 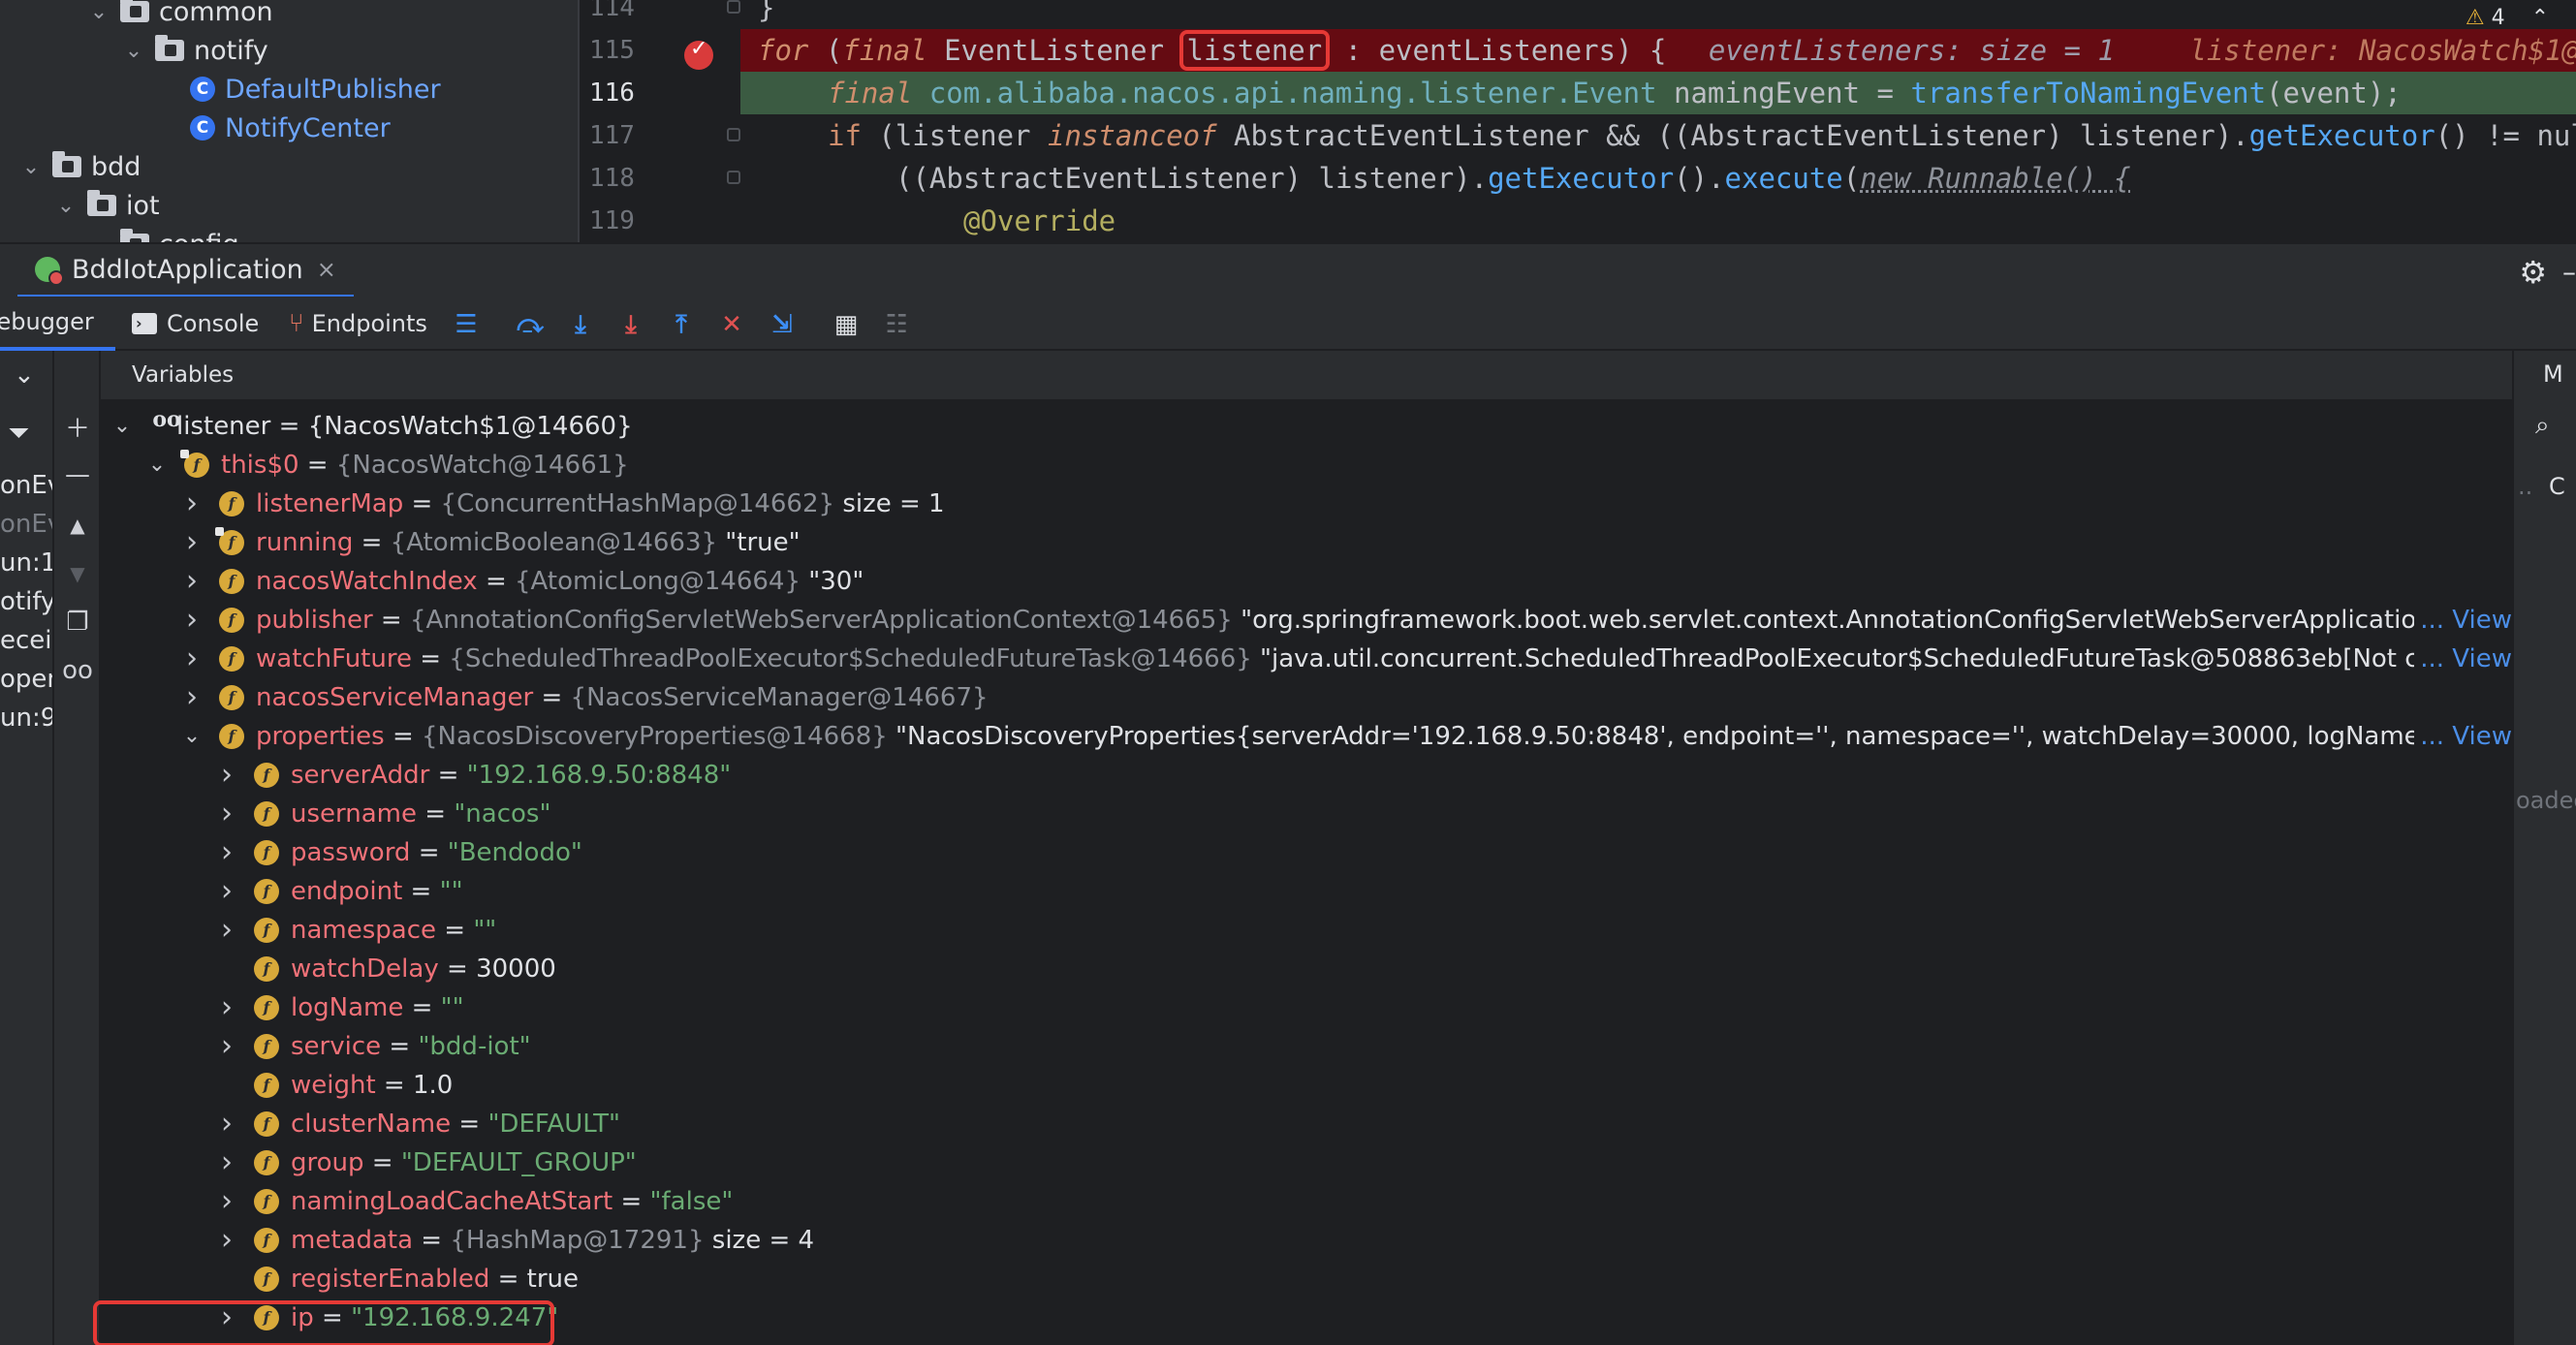 I want to click on variable-row: f registerEnabled = true, so click(x=1306, y=1279).